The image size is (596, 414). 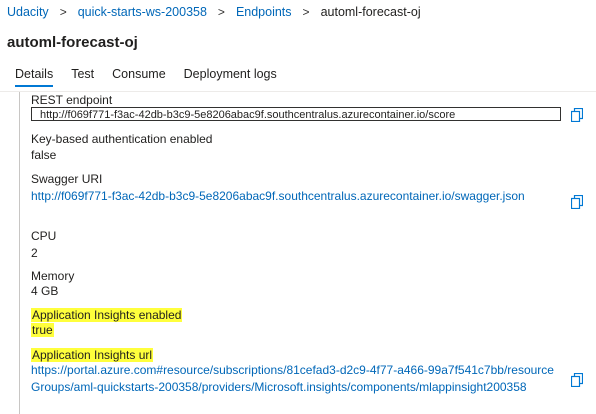 I want to click on copy-app-insights-url-button, so click(x=577, y=380).